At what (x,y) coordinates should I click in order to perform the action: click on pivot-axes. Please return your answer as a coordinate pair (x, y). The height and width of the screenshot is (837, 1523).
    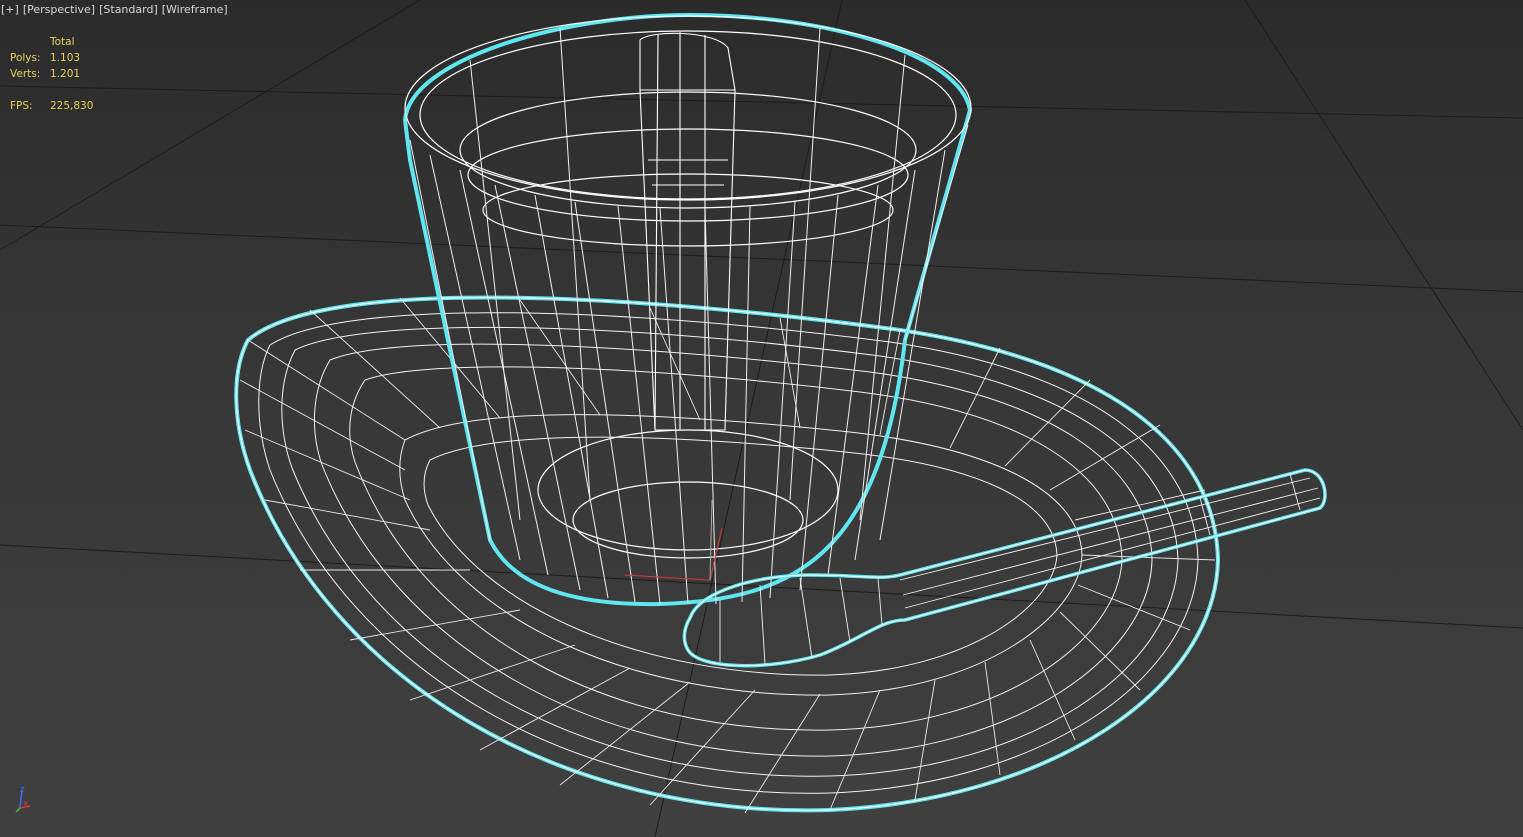
    Looking at the image, I should click on (673, 540).